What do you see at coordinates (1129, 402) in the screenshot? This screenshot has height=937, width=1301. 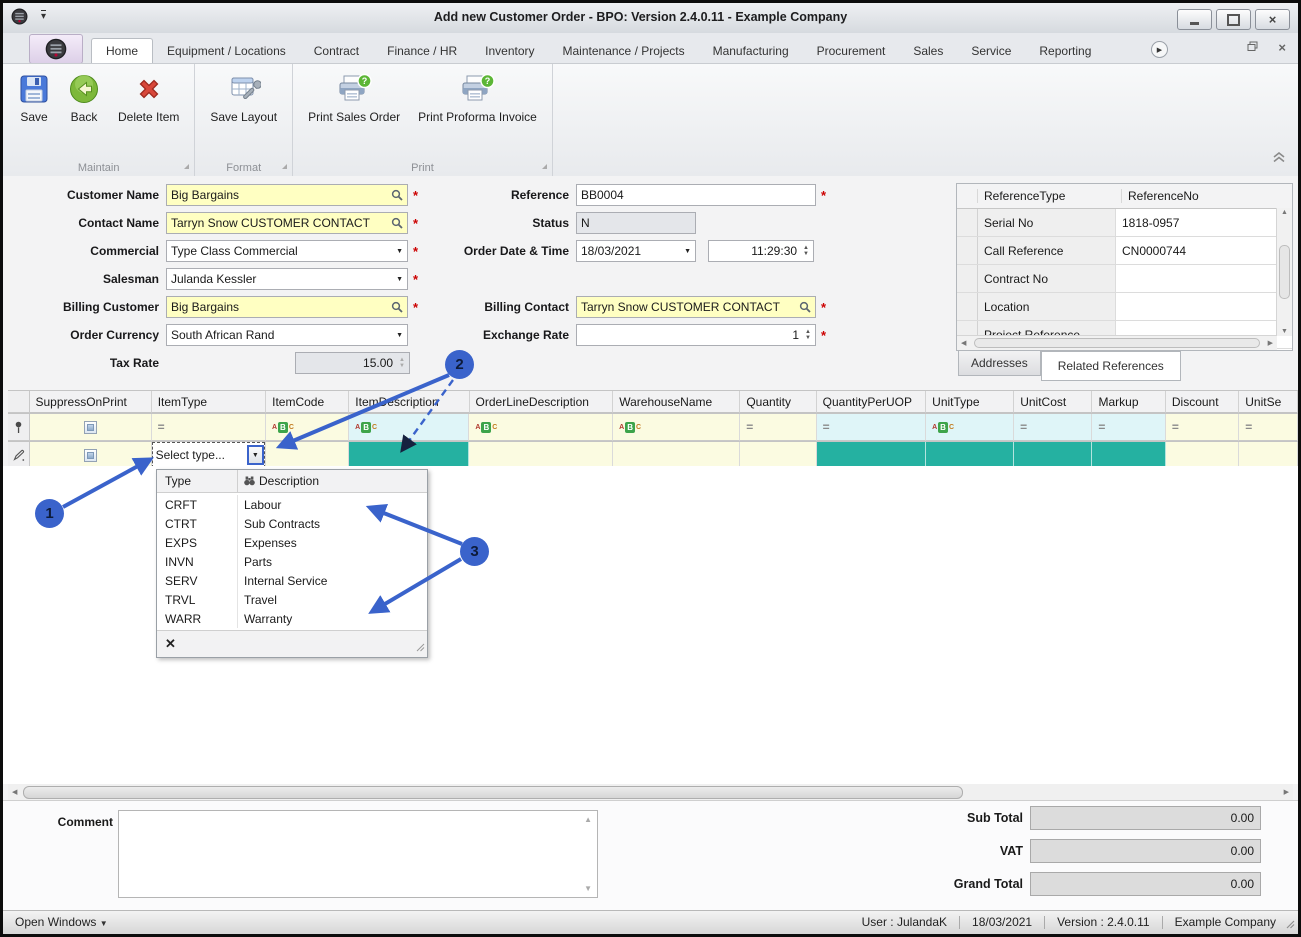 I see `column-header-markup: Markup` at bounding box center [1129, 402].